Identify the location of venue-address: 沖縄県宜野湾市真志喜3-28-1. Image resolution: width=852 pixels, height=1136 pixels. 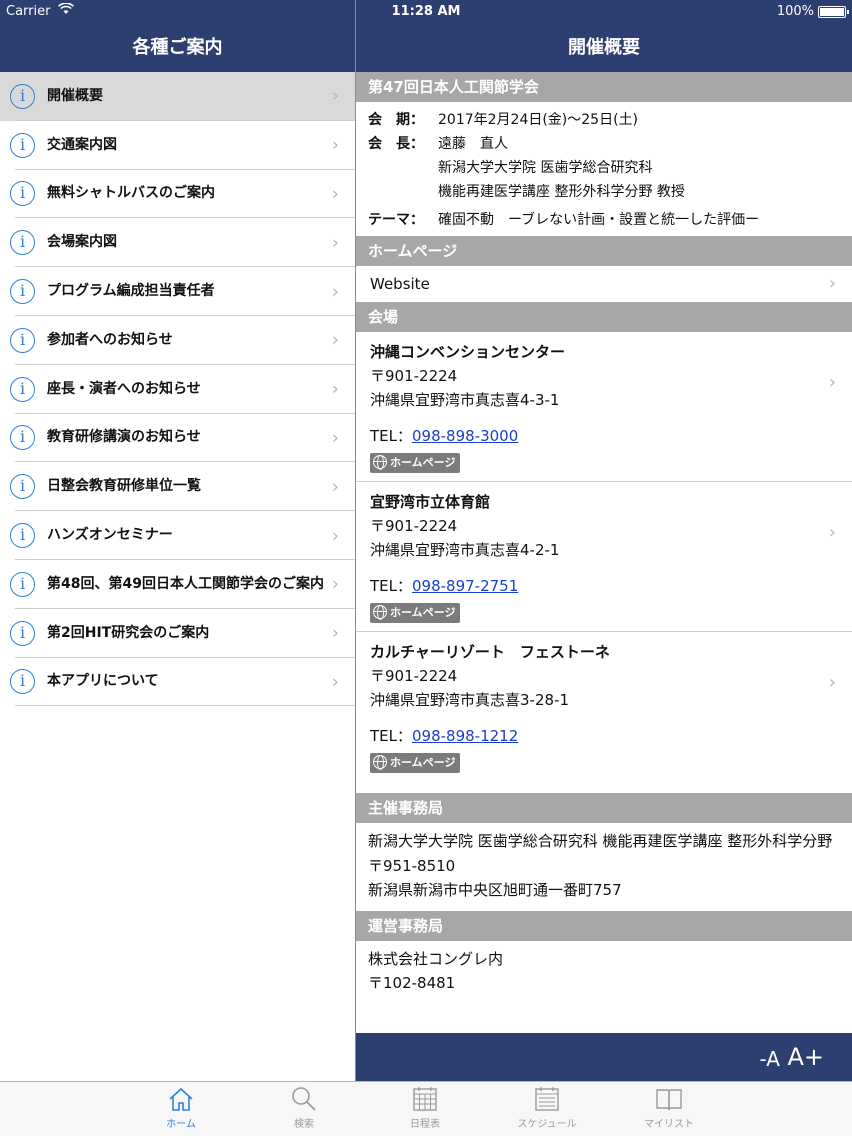
(470, 700).